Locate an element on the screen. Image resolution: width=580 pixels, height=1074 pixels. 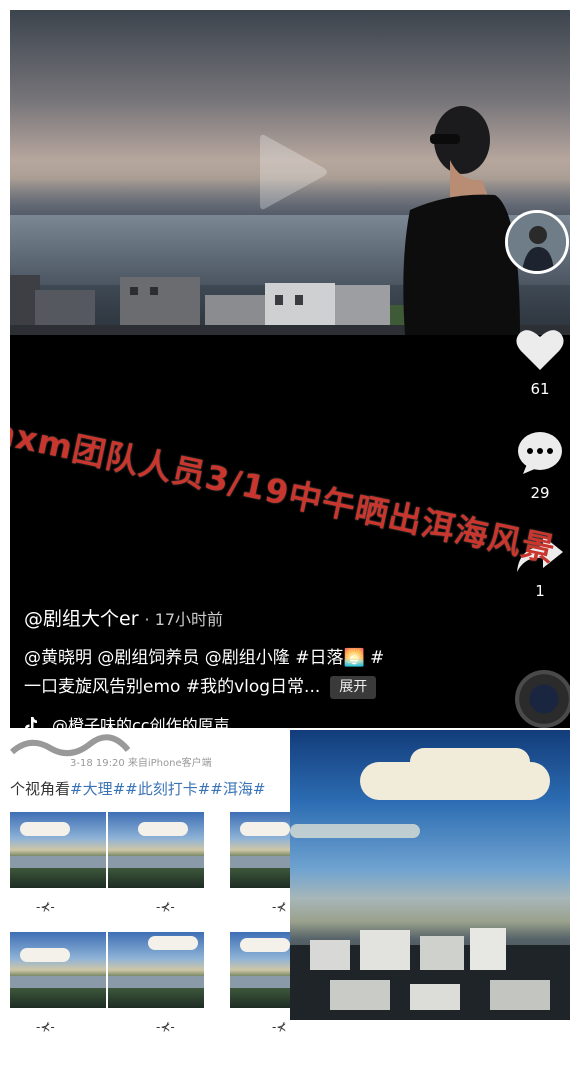
like-button: 61 is located at coordinates (539, 362).